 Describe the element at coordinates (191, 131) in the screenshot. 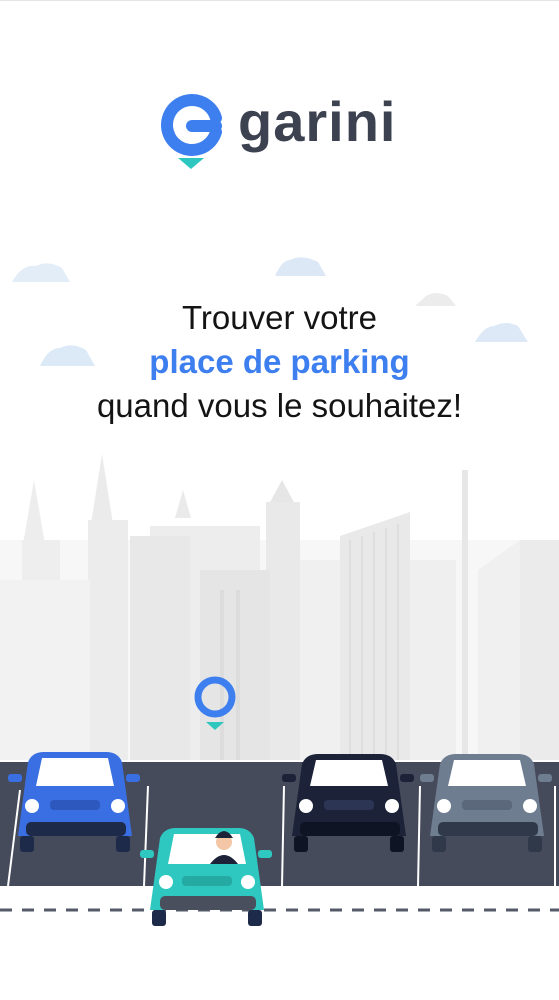

I see `location-pin-g-icon` at that location.